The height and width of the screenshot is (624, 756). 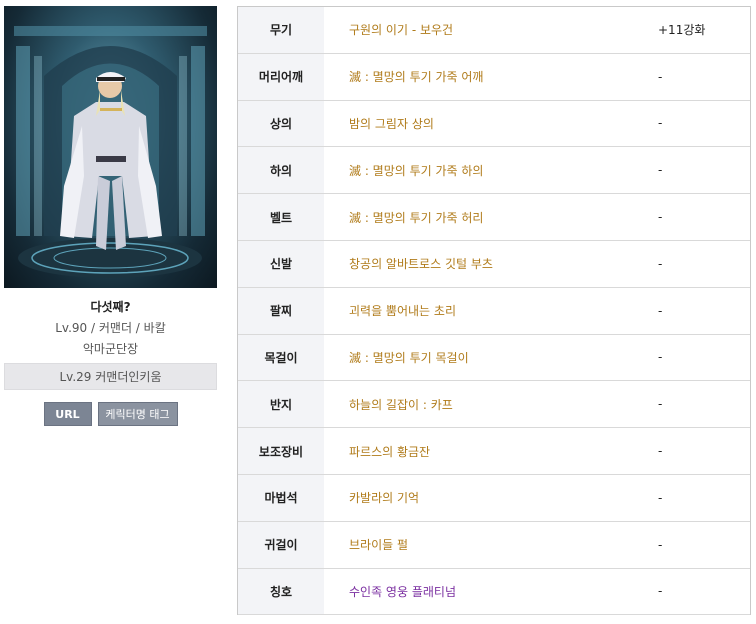 I want to click on equipment-row: 신발 창공의 알바트로스 깃털 부츠 -, so click(x=494, y=264).